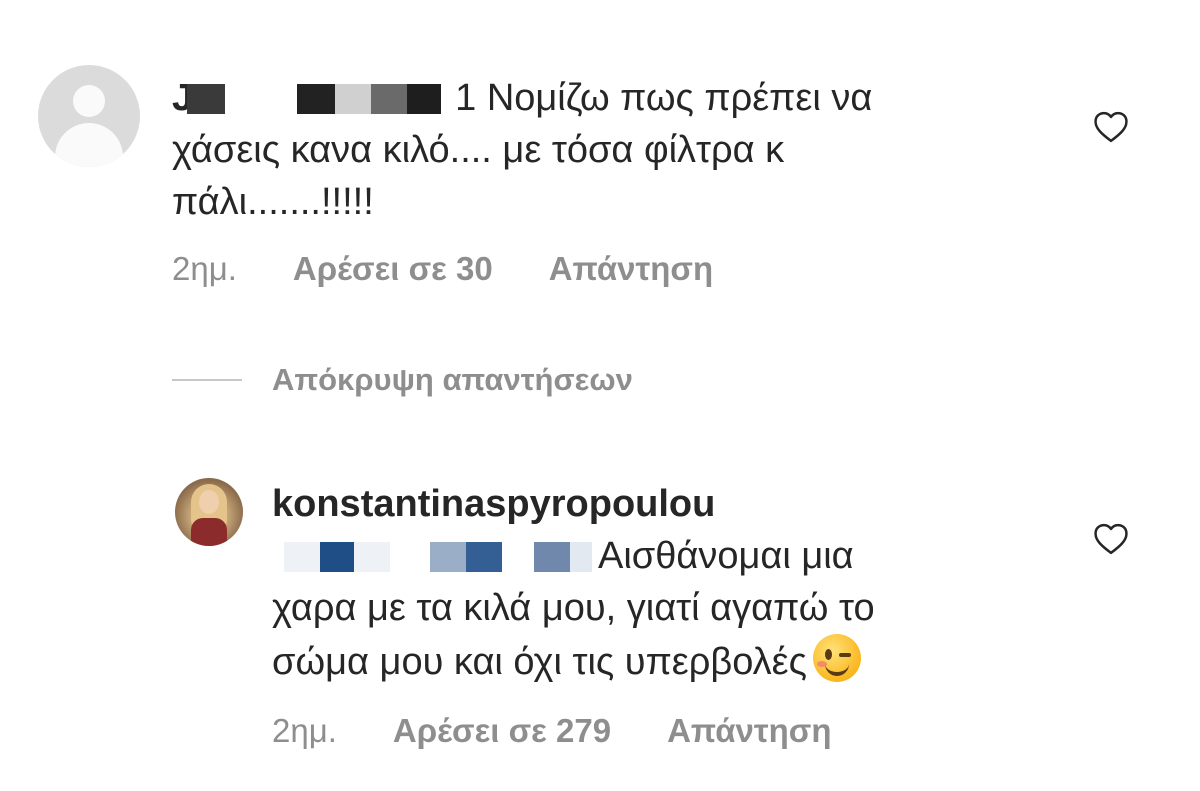 The width and height of the screenshot is (1200, 791). I want to click on comment-2-text-line-2: χαρα με τα κιλά μου, γιατί αγαπώ το, so click(573, 608).